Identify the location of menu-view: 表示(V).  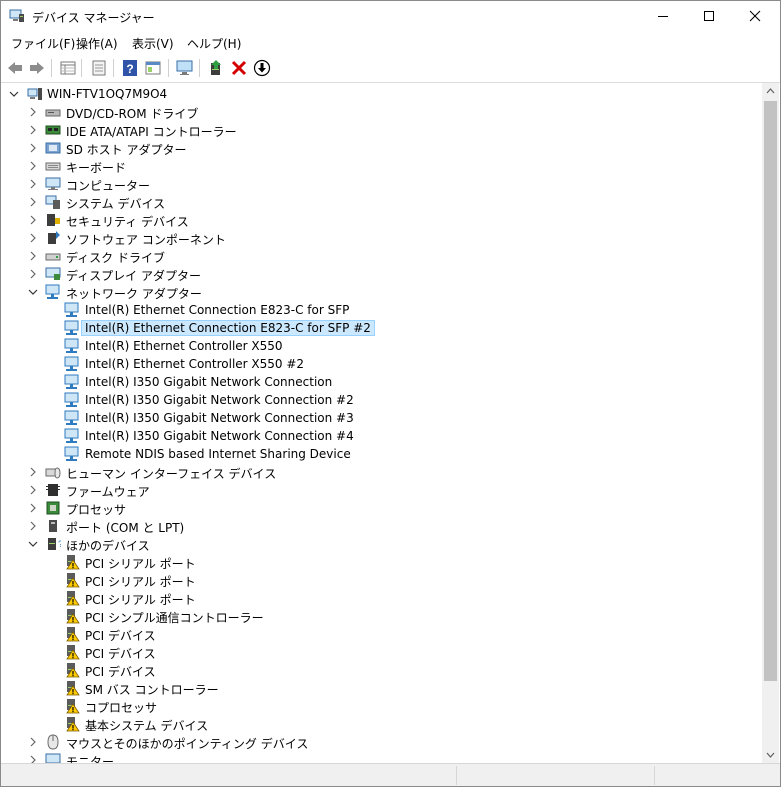
(153, 43).